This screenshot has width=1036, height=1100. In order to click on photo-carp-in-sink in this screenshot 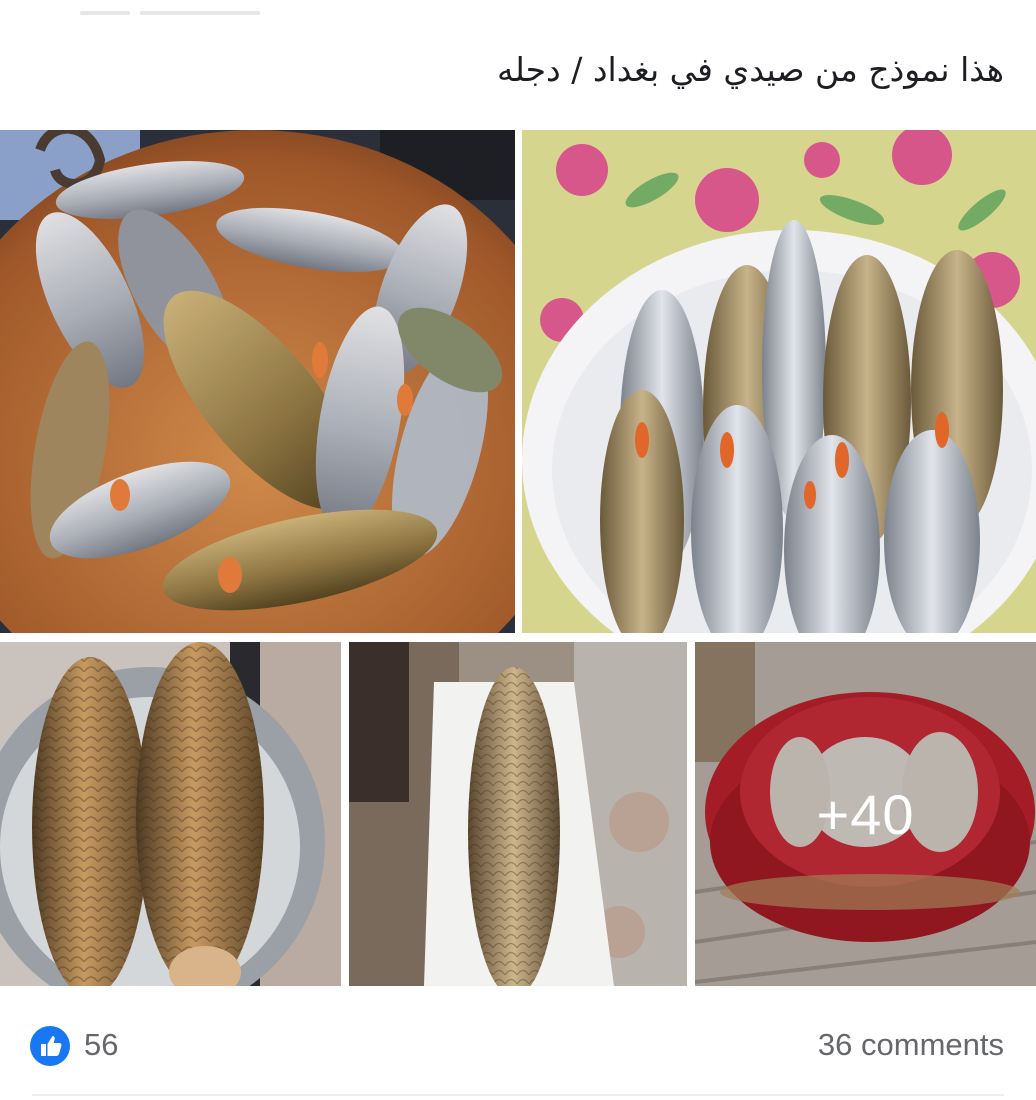, I will do `click(170, 814)`.